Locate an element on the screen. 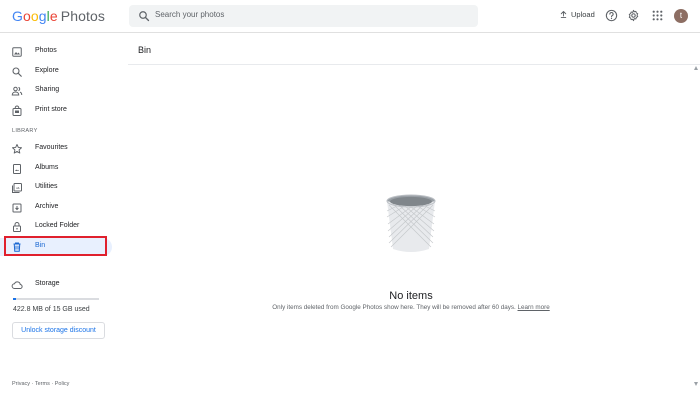  storage-used-text: 422.8 MB of 15 GB used is located at coordinates (51, 309).